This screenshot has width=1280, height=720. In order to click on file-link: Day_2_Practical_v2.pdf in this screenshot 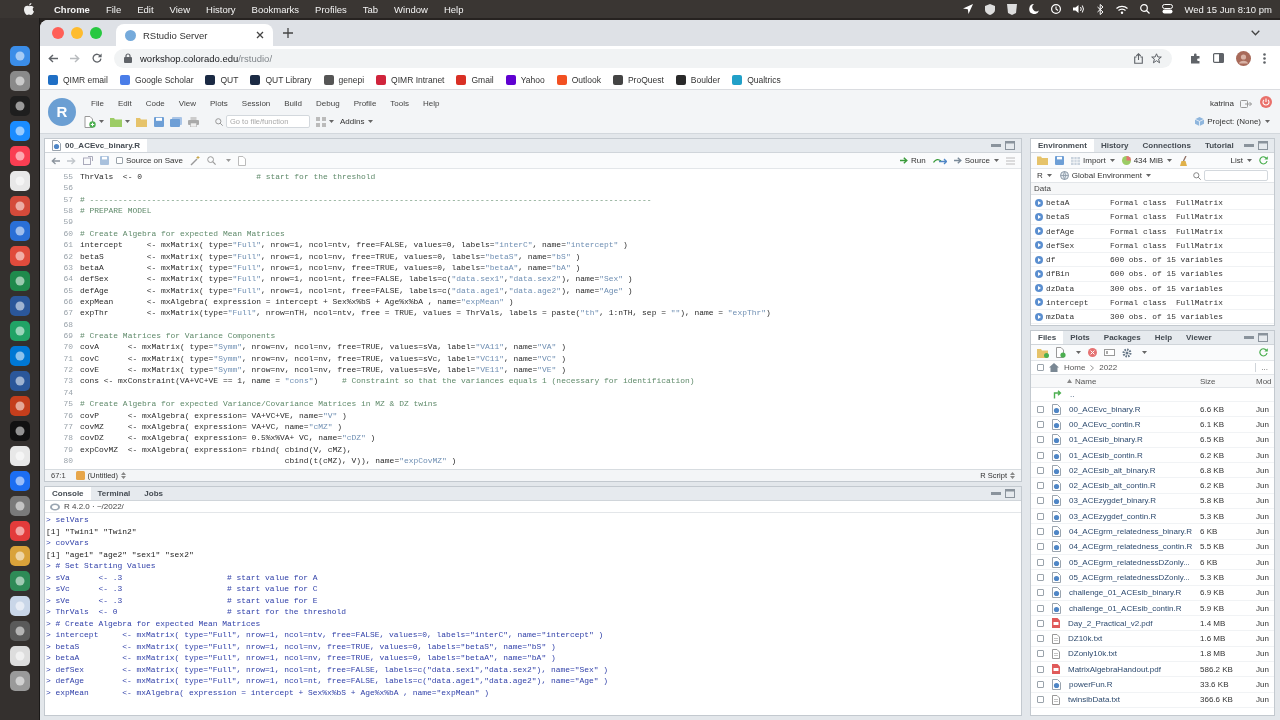, I will do `click(1134, 623)`.